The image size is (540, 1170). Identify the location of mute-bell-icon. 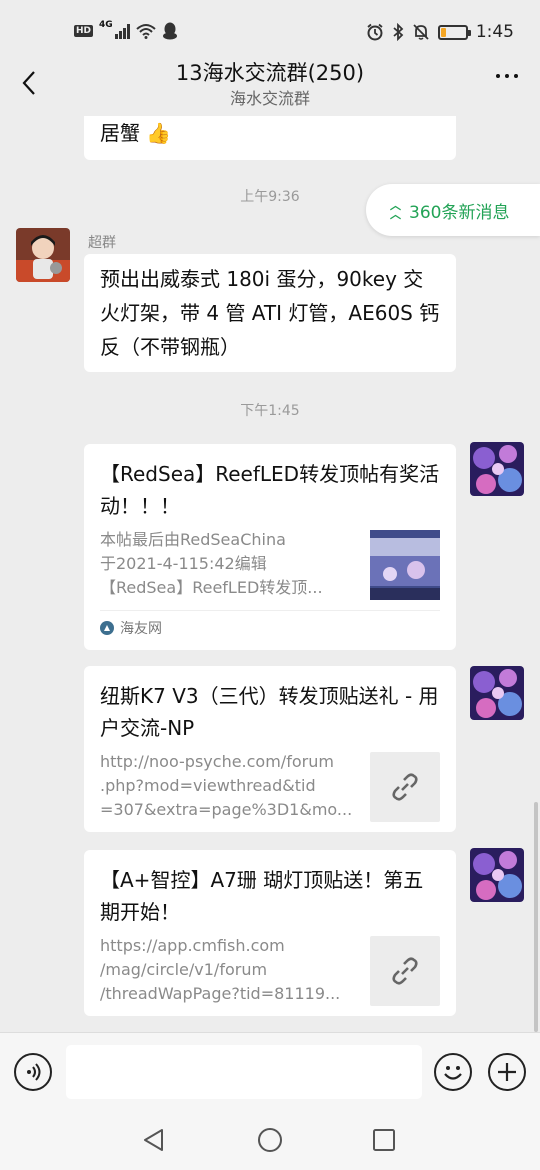
(421, 32).